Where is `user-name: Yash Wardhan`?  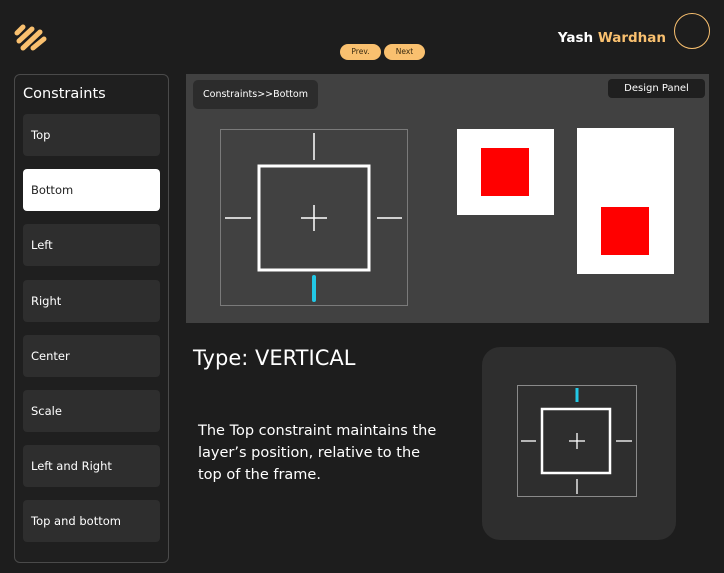
user-name: Yash Wardhan is located at coordinates (612, 38).